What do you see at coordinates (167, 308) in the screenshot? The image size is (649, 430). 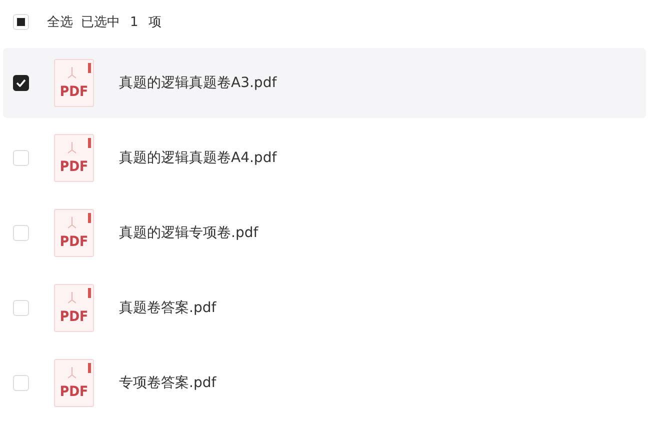 I see `file-name: 真题卷答案.pdf` at bounding box center [167, 308].